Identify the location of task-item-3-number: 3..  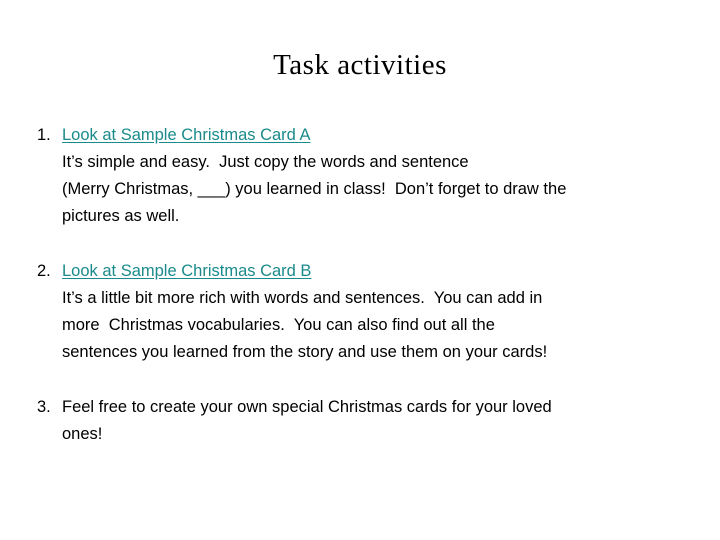
(44, 407).